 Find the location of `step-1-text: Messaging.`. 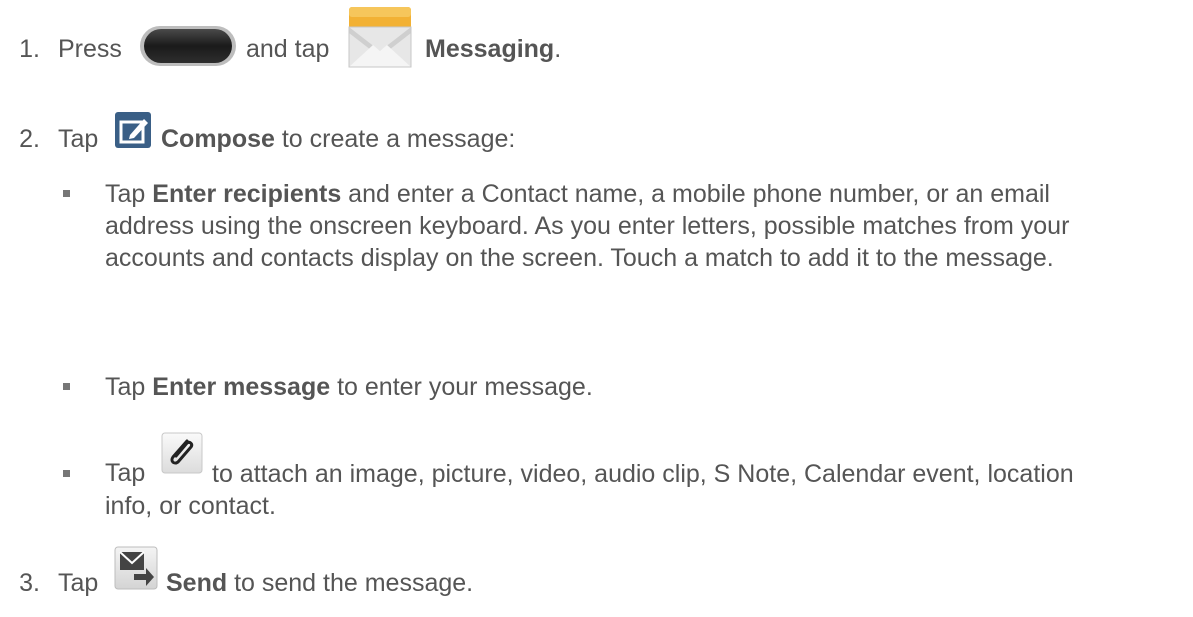

step-1-text: Messaging. is located at coordinates (493, 49).